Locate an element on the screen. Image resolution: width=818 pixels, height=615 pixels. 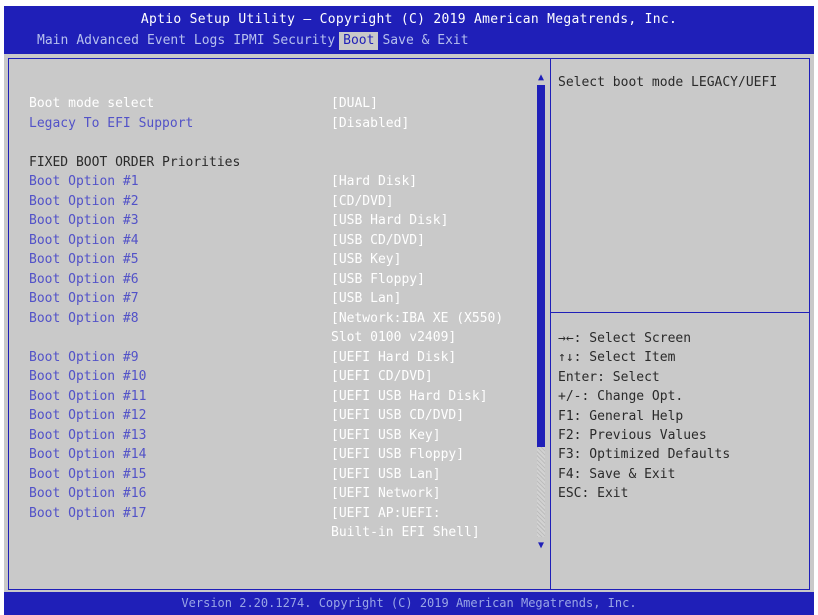
setting-label: Boot Option #1 is located at coordinates (84, 181).